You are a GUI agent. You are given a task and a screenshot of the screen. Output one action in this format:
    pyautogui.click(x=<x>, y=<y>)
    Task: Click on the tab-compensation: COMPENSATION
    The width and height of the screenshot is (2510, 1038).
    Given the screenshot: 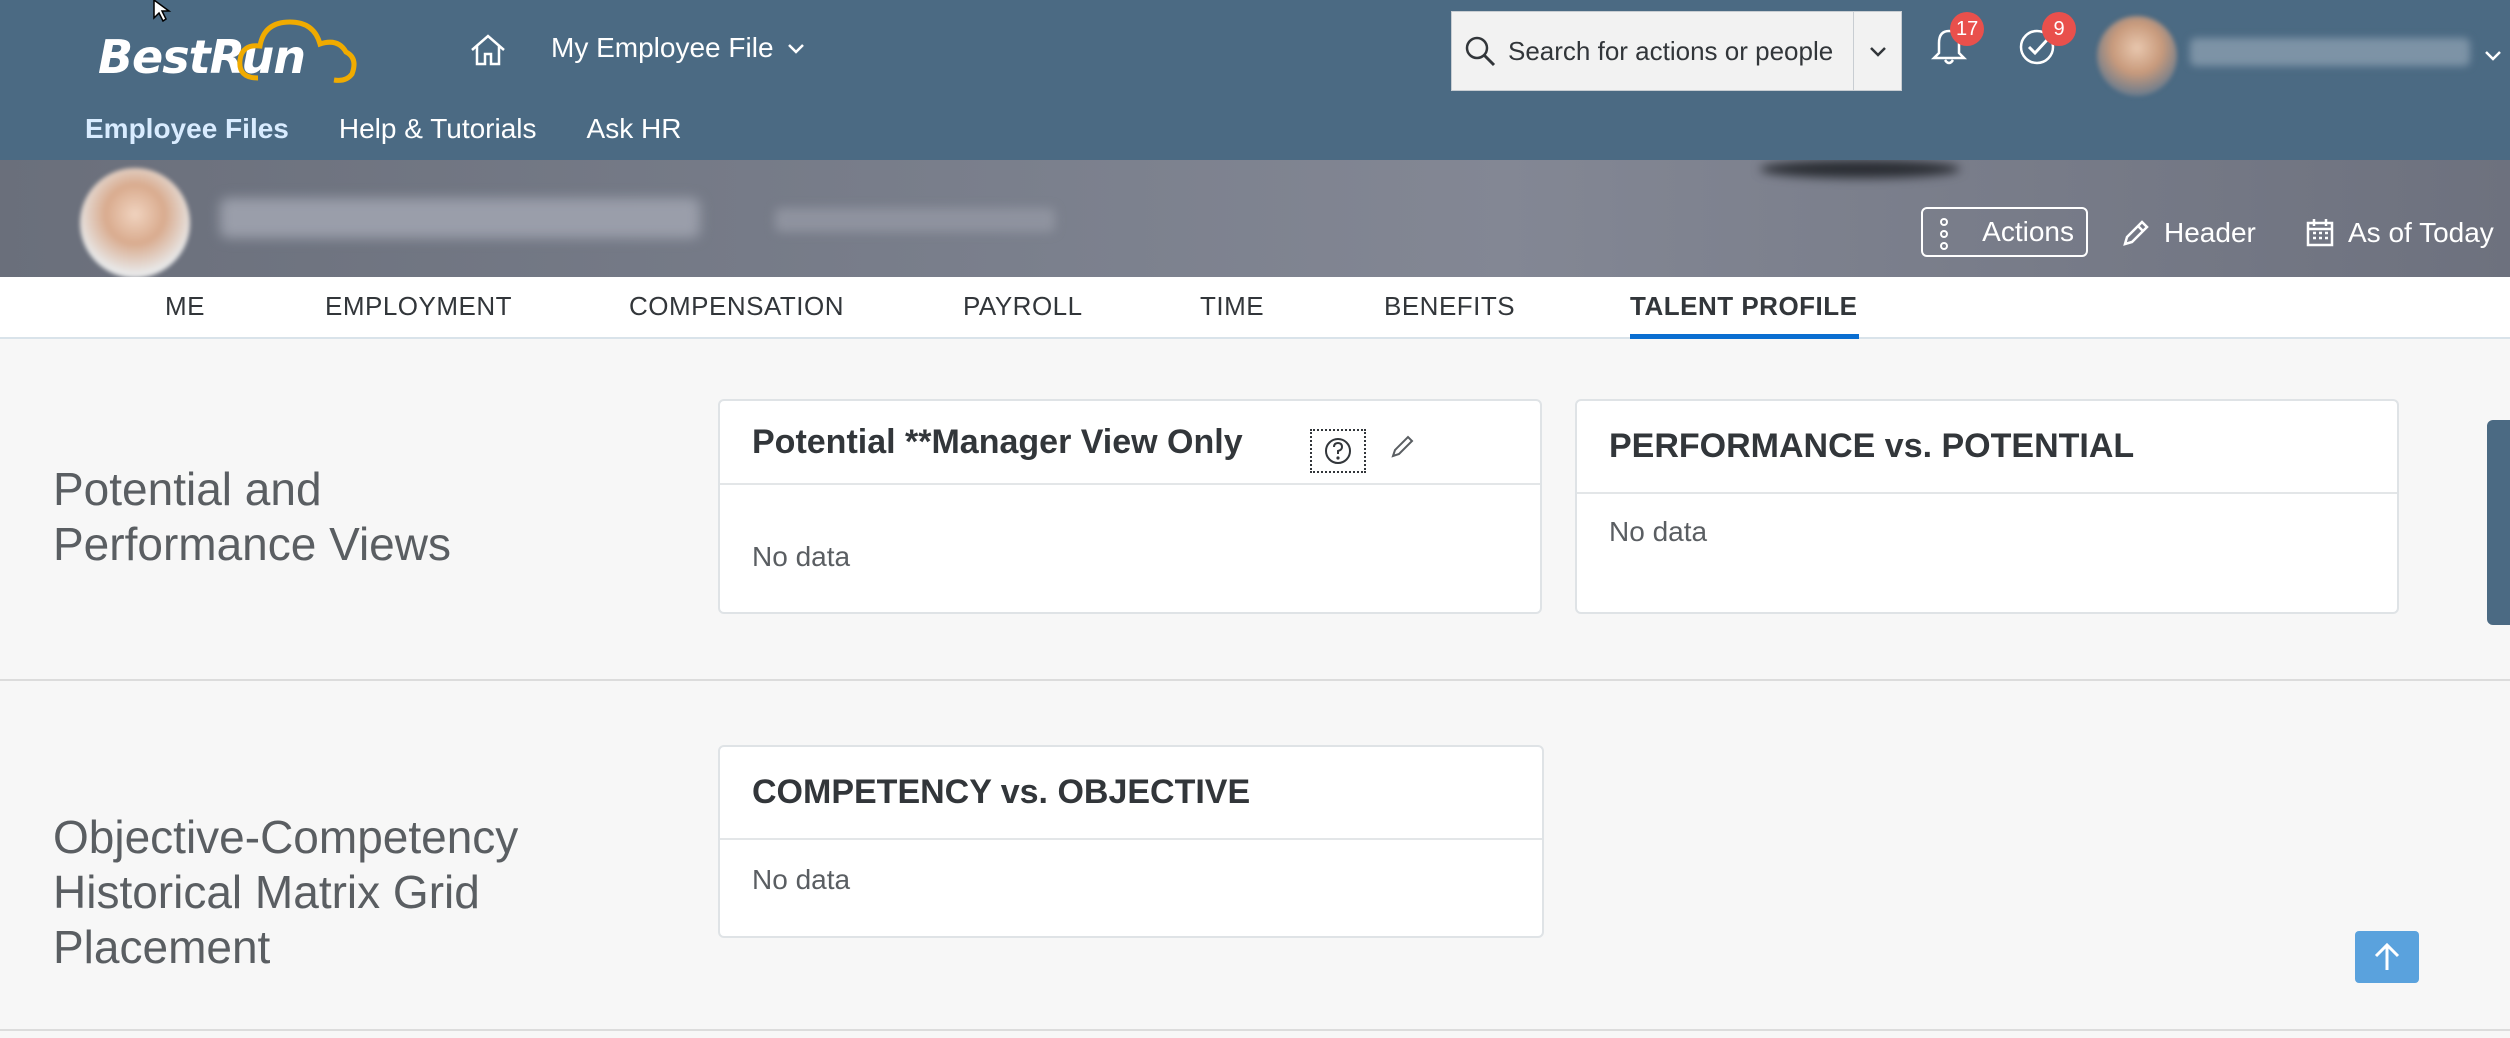 What is the action you would take?
    pyautogui.click(x=736, y=306)
    